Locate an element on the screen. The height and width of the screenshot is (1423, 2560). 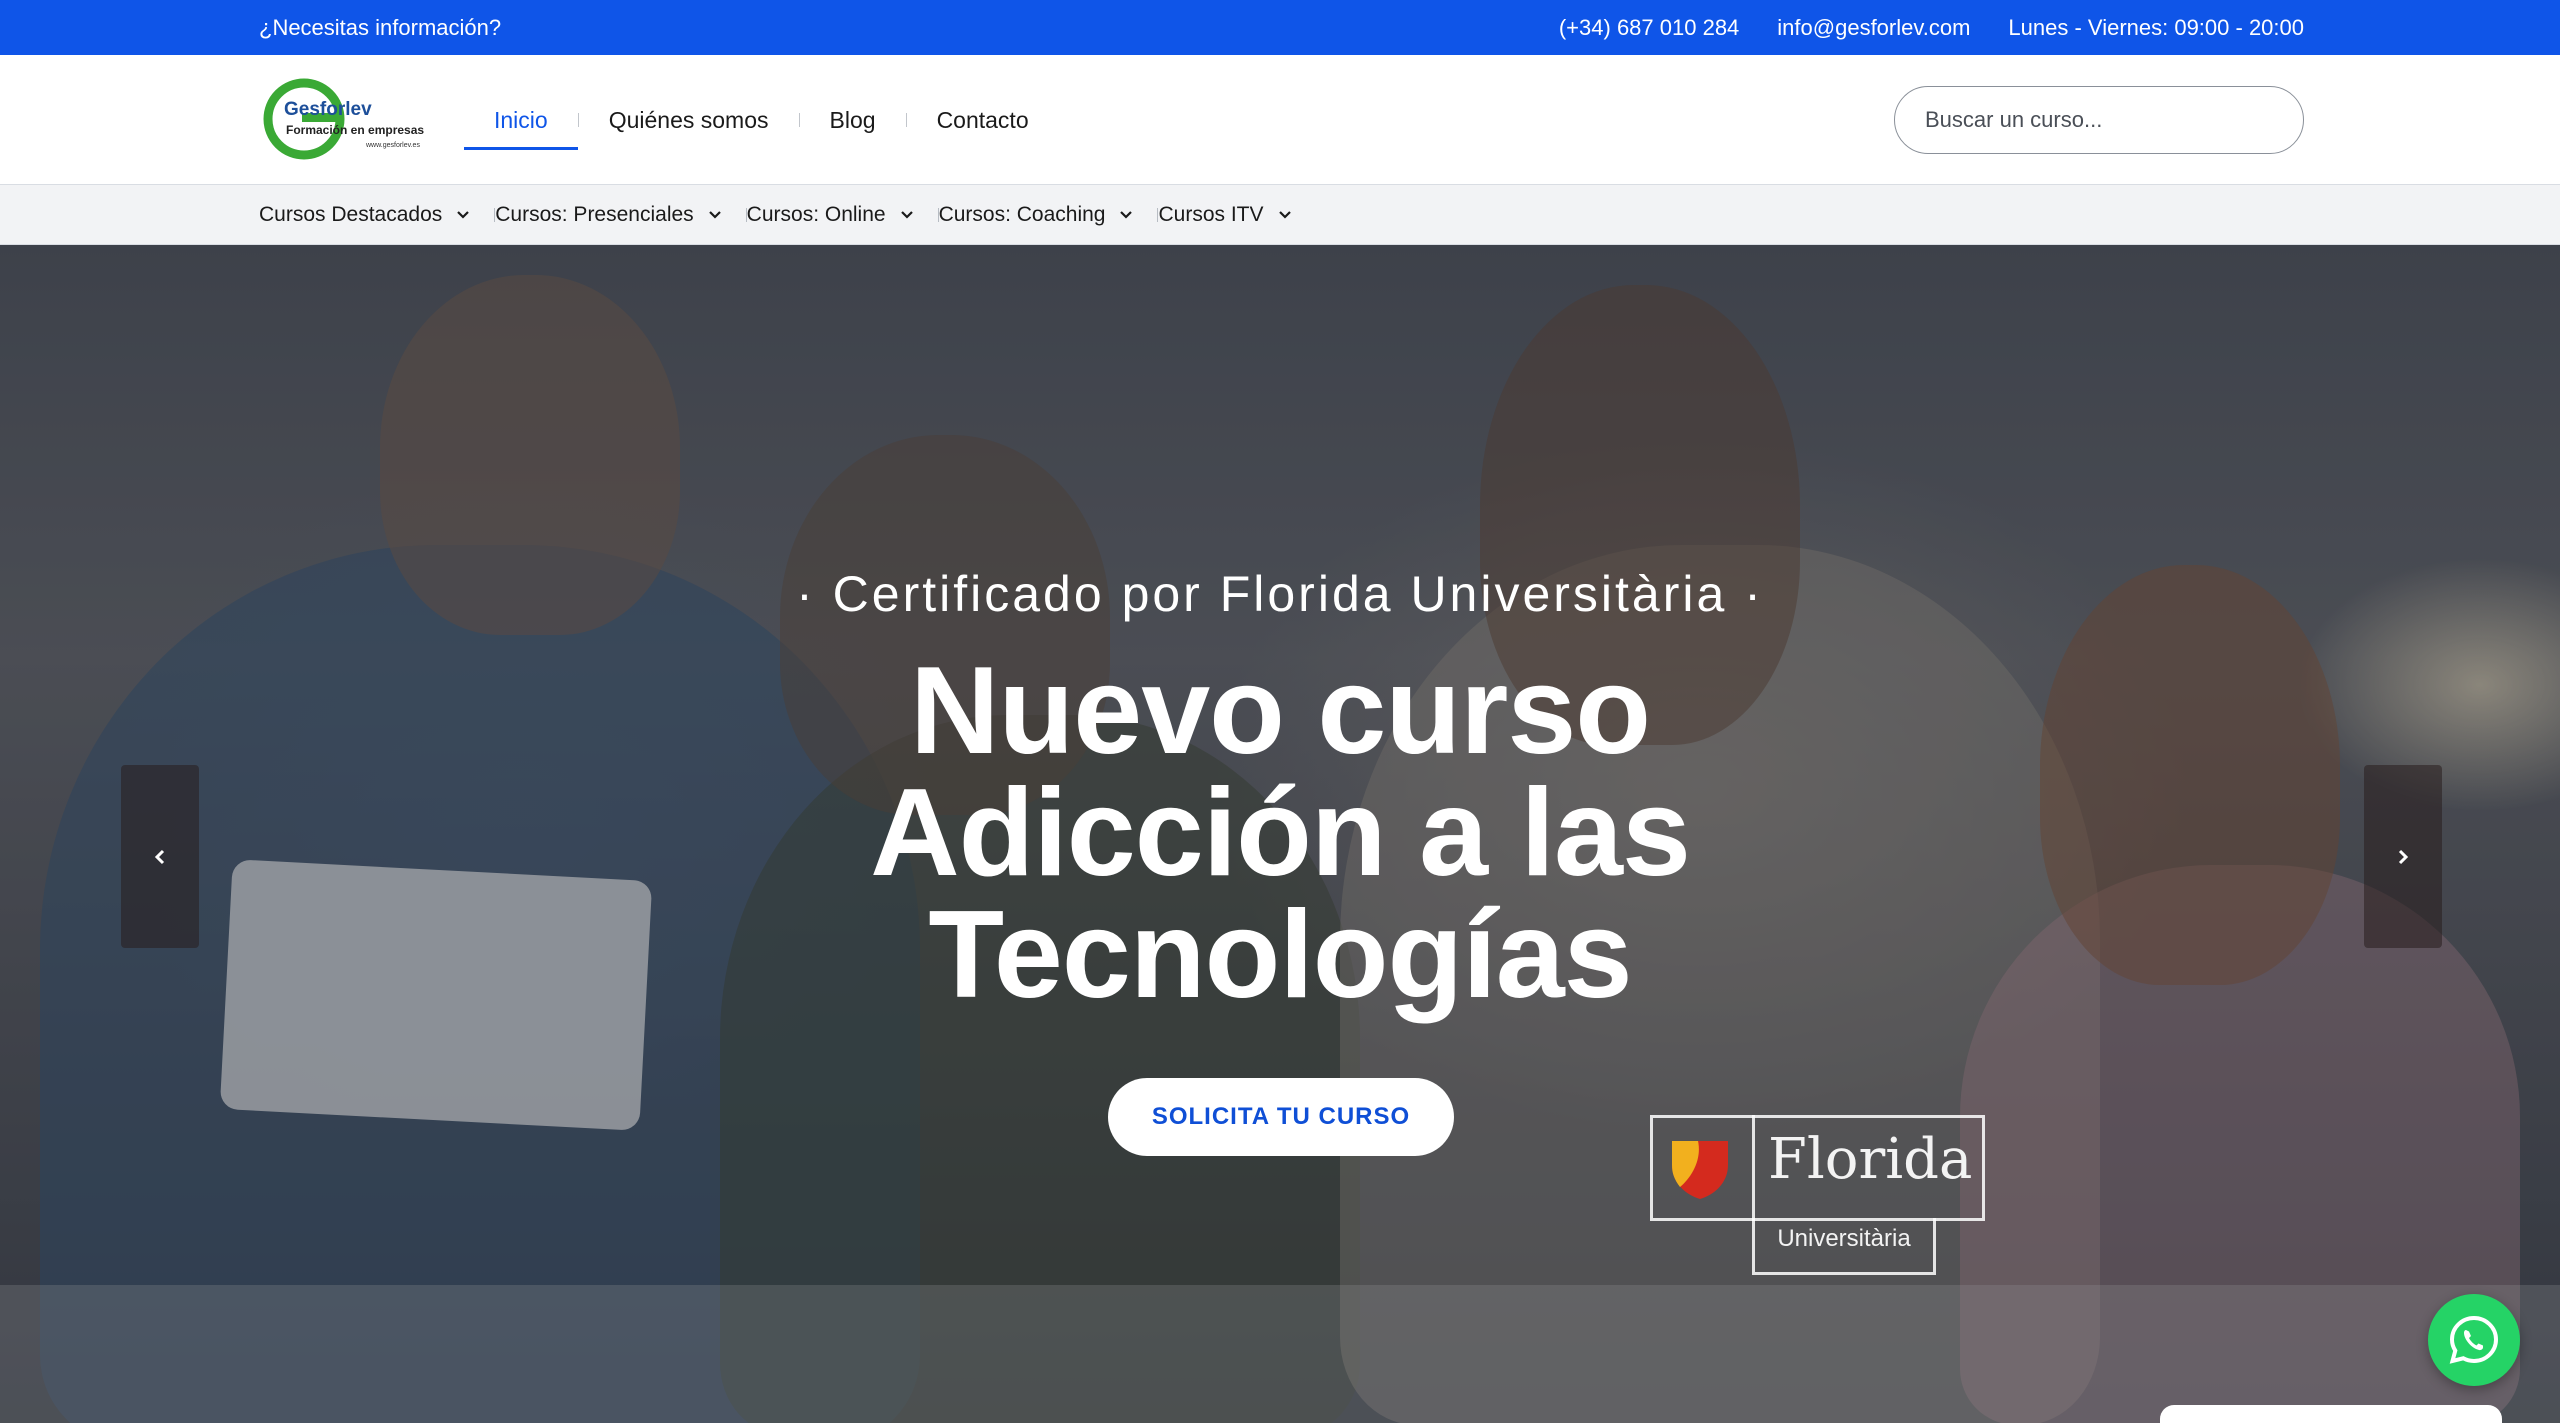
hero-title-line: Nuevo curso is located at coordinates (1280, 711).